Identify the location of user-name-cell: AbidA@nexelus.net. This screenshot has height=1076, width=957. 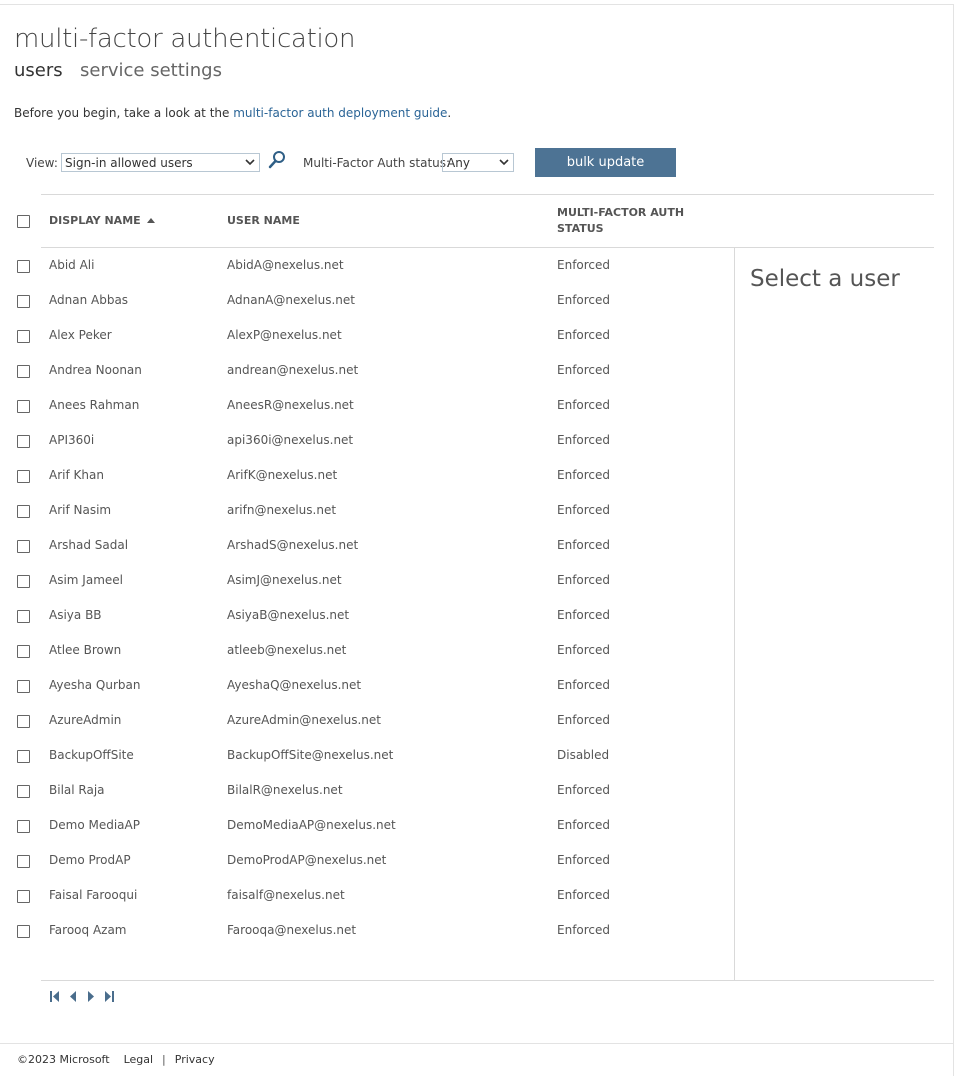
(285, 265).